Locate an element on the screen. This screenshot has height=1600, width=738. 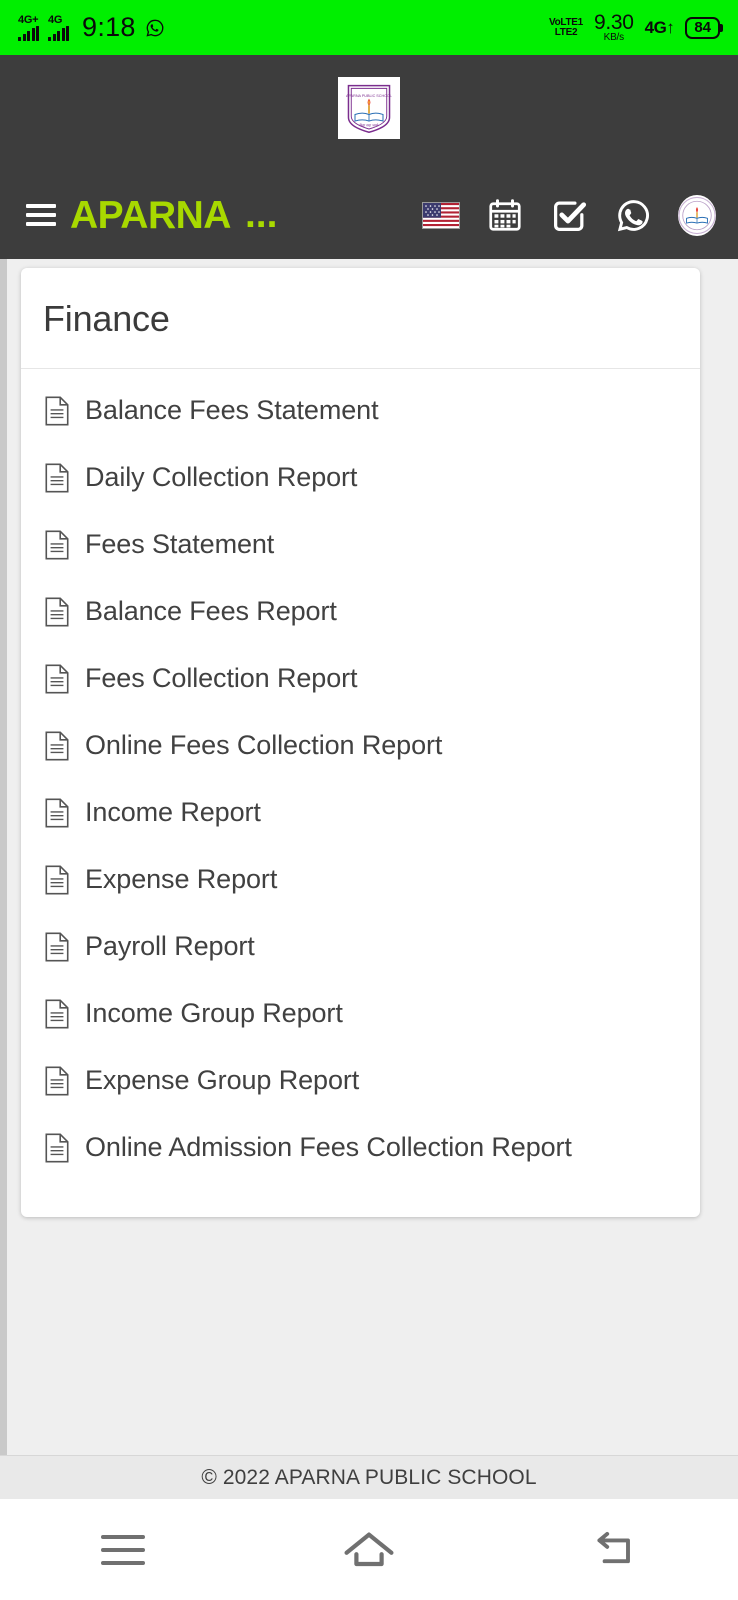
task-checkbox-icon is located at coordinates (569, 215).